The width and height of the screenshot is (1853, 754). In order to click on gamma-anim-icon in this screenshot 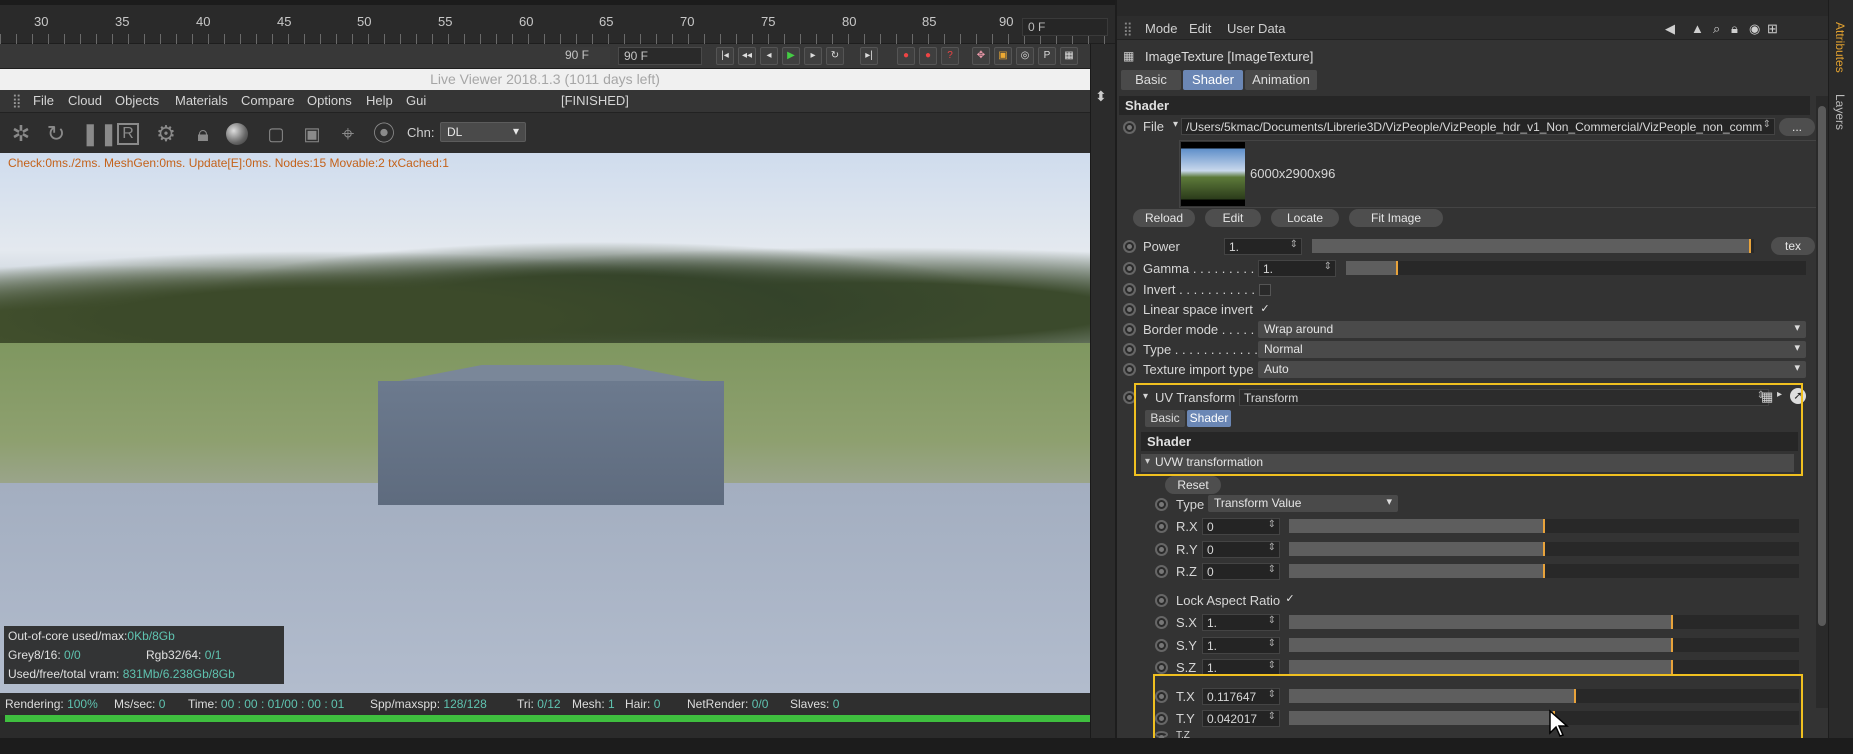, I will do `click(1129, 268)`.